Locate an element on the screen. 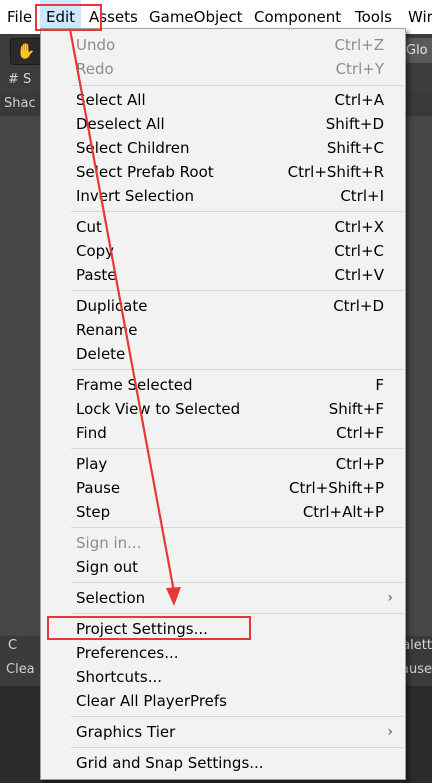 The image size is (432, 783). menu-item-label: Delete is located at coordinates (101, 354).